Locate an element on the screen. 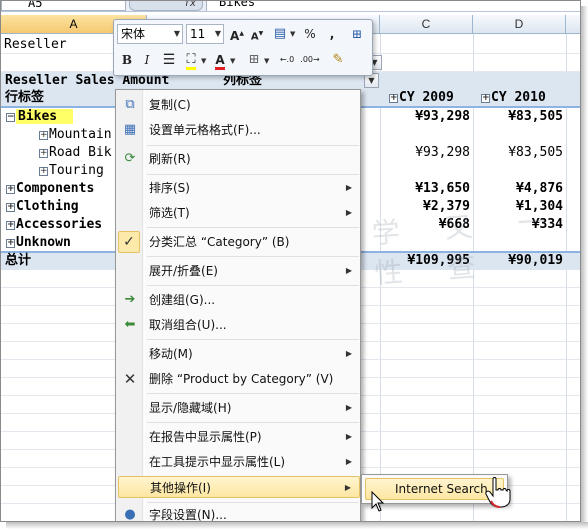  menu-item-copy: ⧉ 复制(C) is located at coordinates (239, 105).